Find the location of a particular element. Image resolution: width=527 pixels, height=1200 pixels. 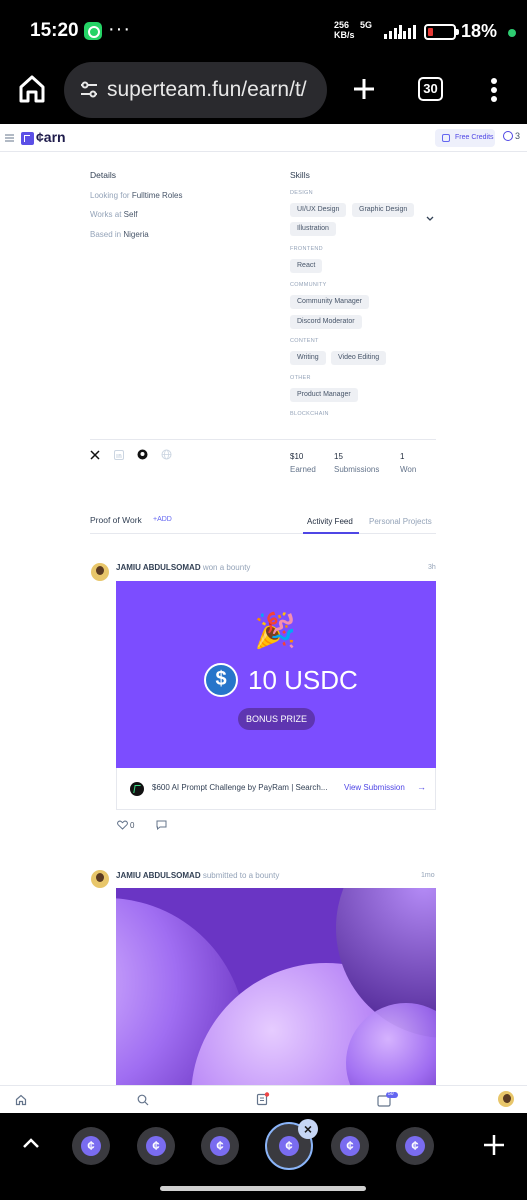

like-count: 0 is located at coordinates (132, 825).